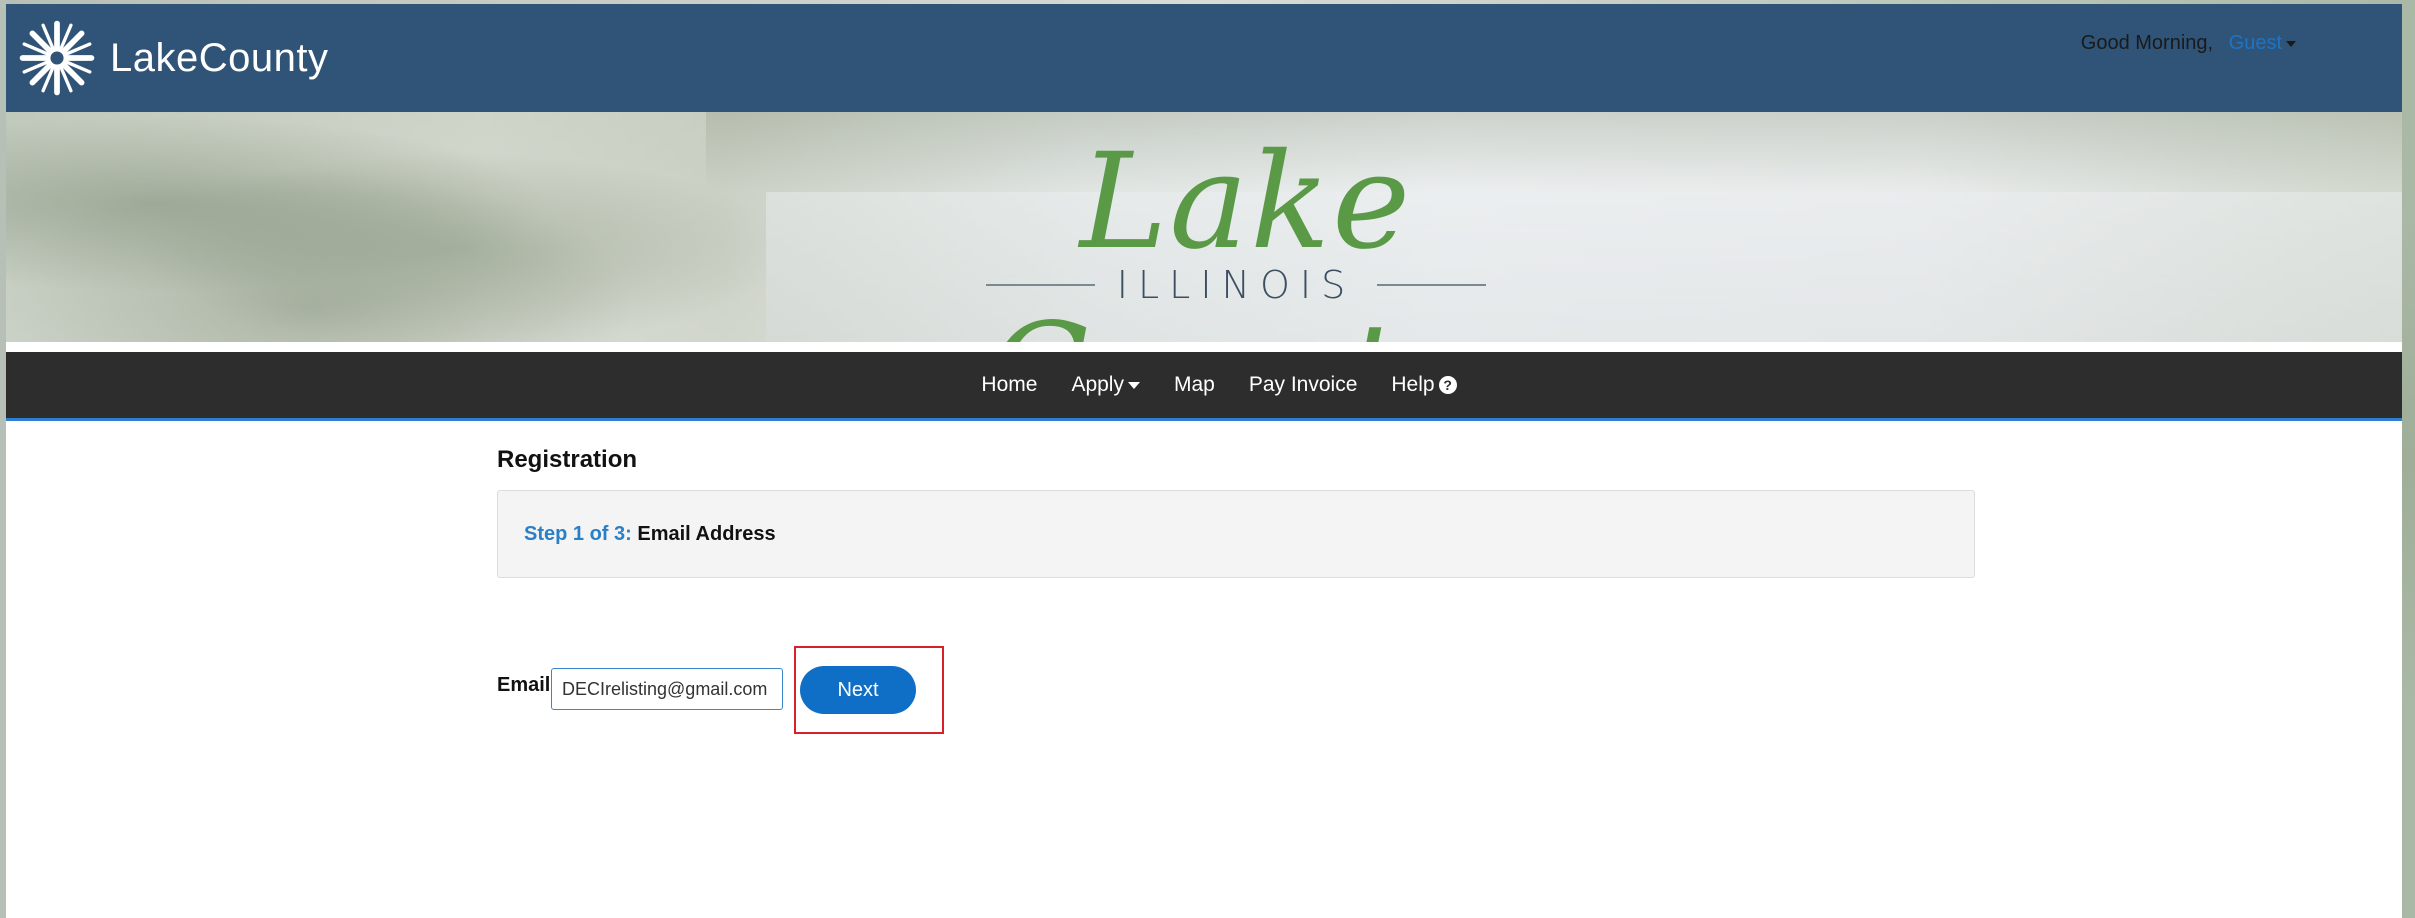 This screenshot has width=2415, height=918. What do you see at coordinates (667, 689) in the screenshot?
I see `email-field` at bounding box center [667, 689].